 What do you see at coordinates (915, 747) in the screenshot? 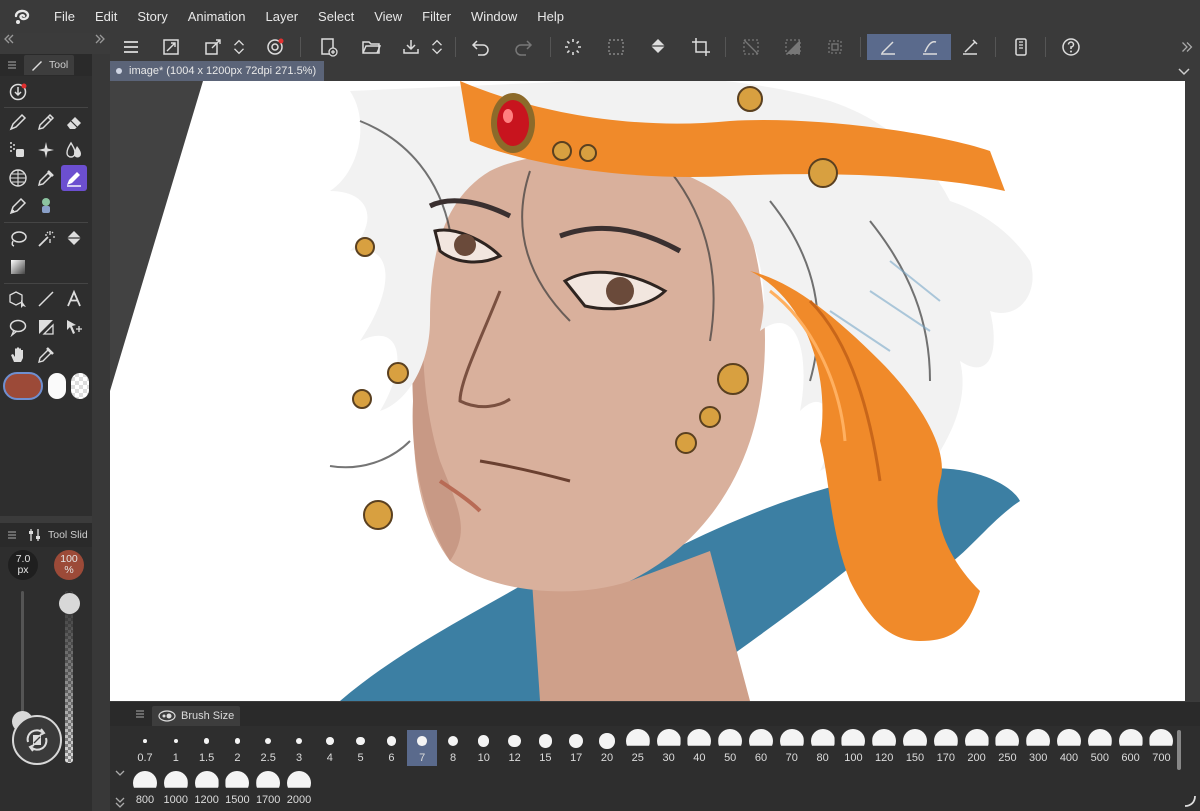
I see `brush-size-option: 150` at bounding box center [915, 747].